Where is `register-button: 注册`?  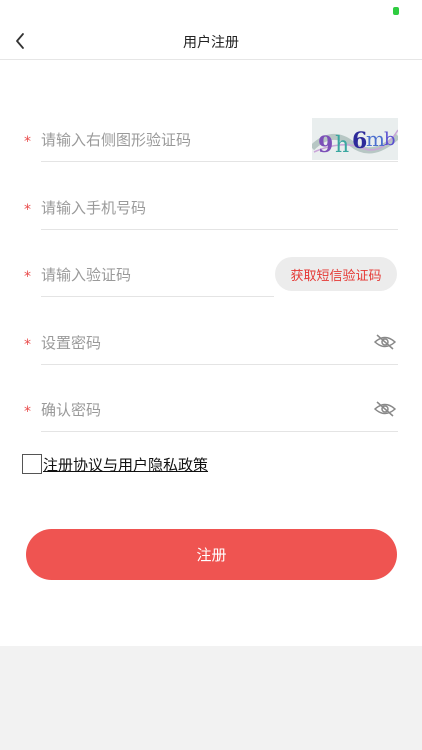 register-button: 注册 is located at coordinates (211, 554).